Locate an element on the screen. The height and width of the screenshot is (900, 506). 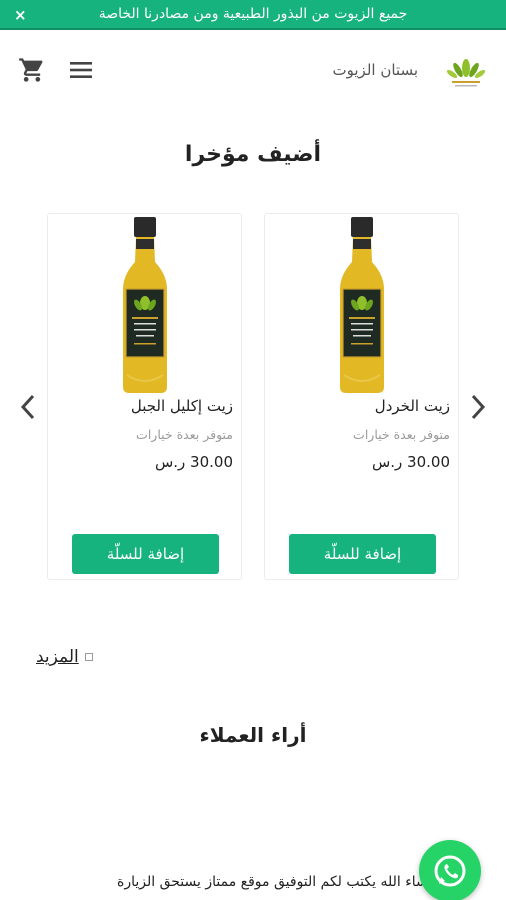
more-link-icon is located at coordinates (88, 657).